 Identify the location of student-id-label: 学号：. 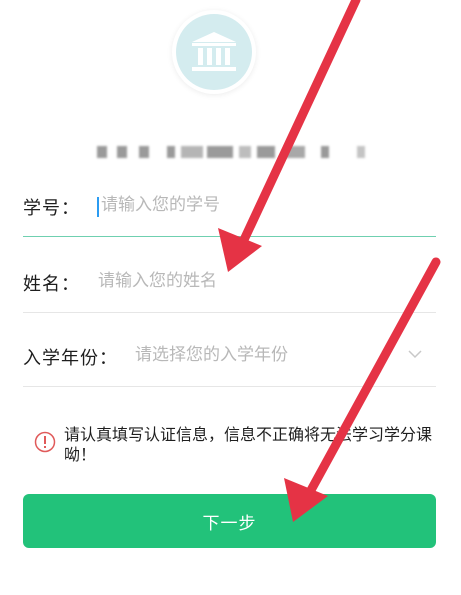
(51, 208).